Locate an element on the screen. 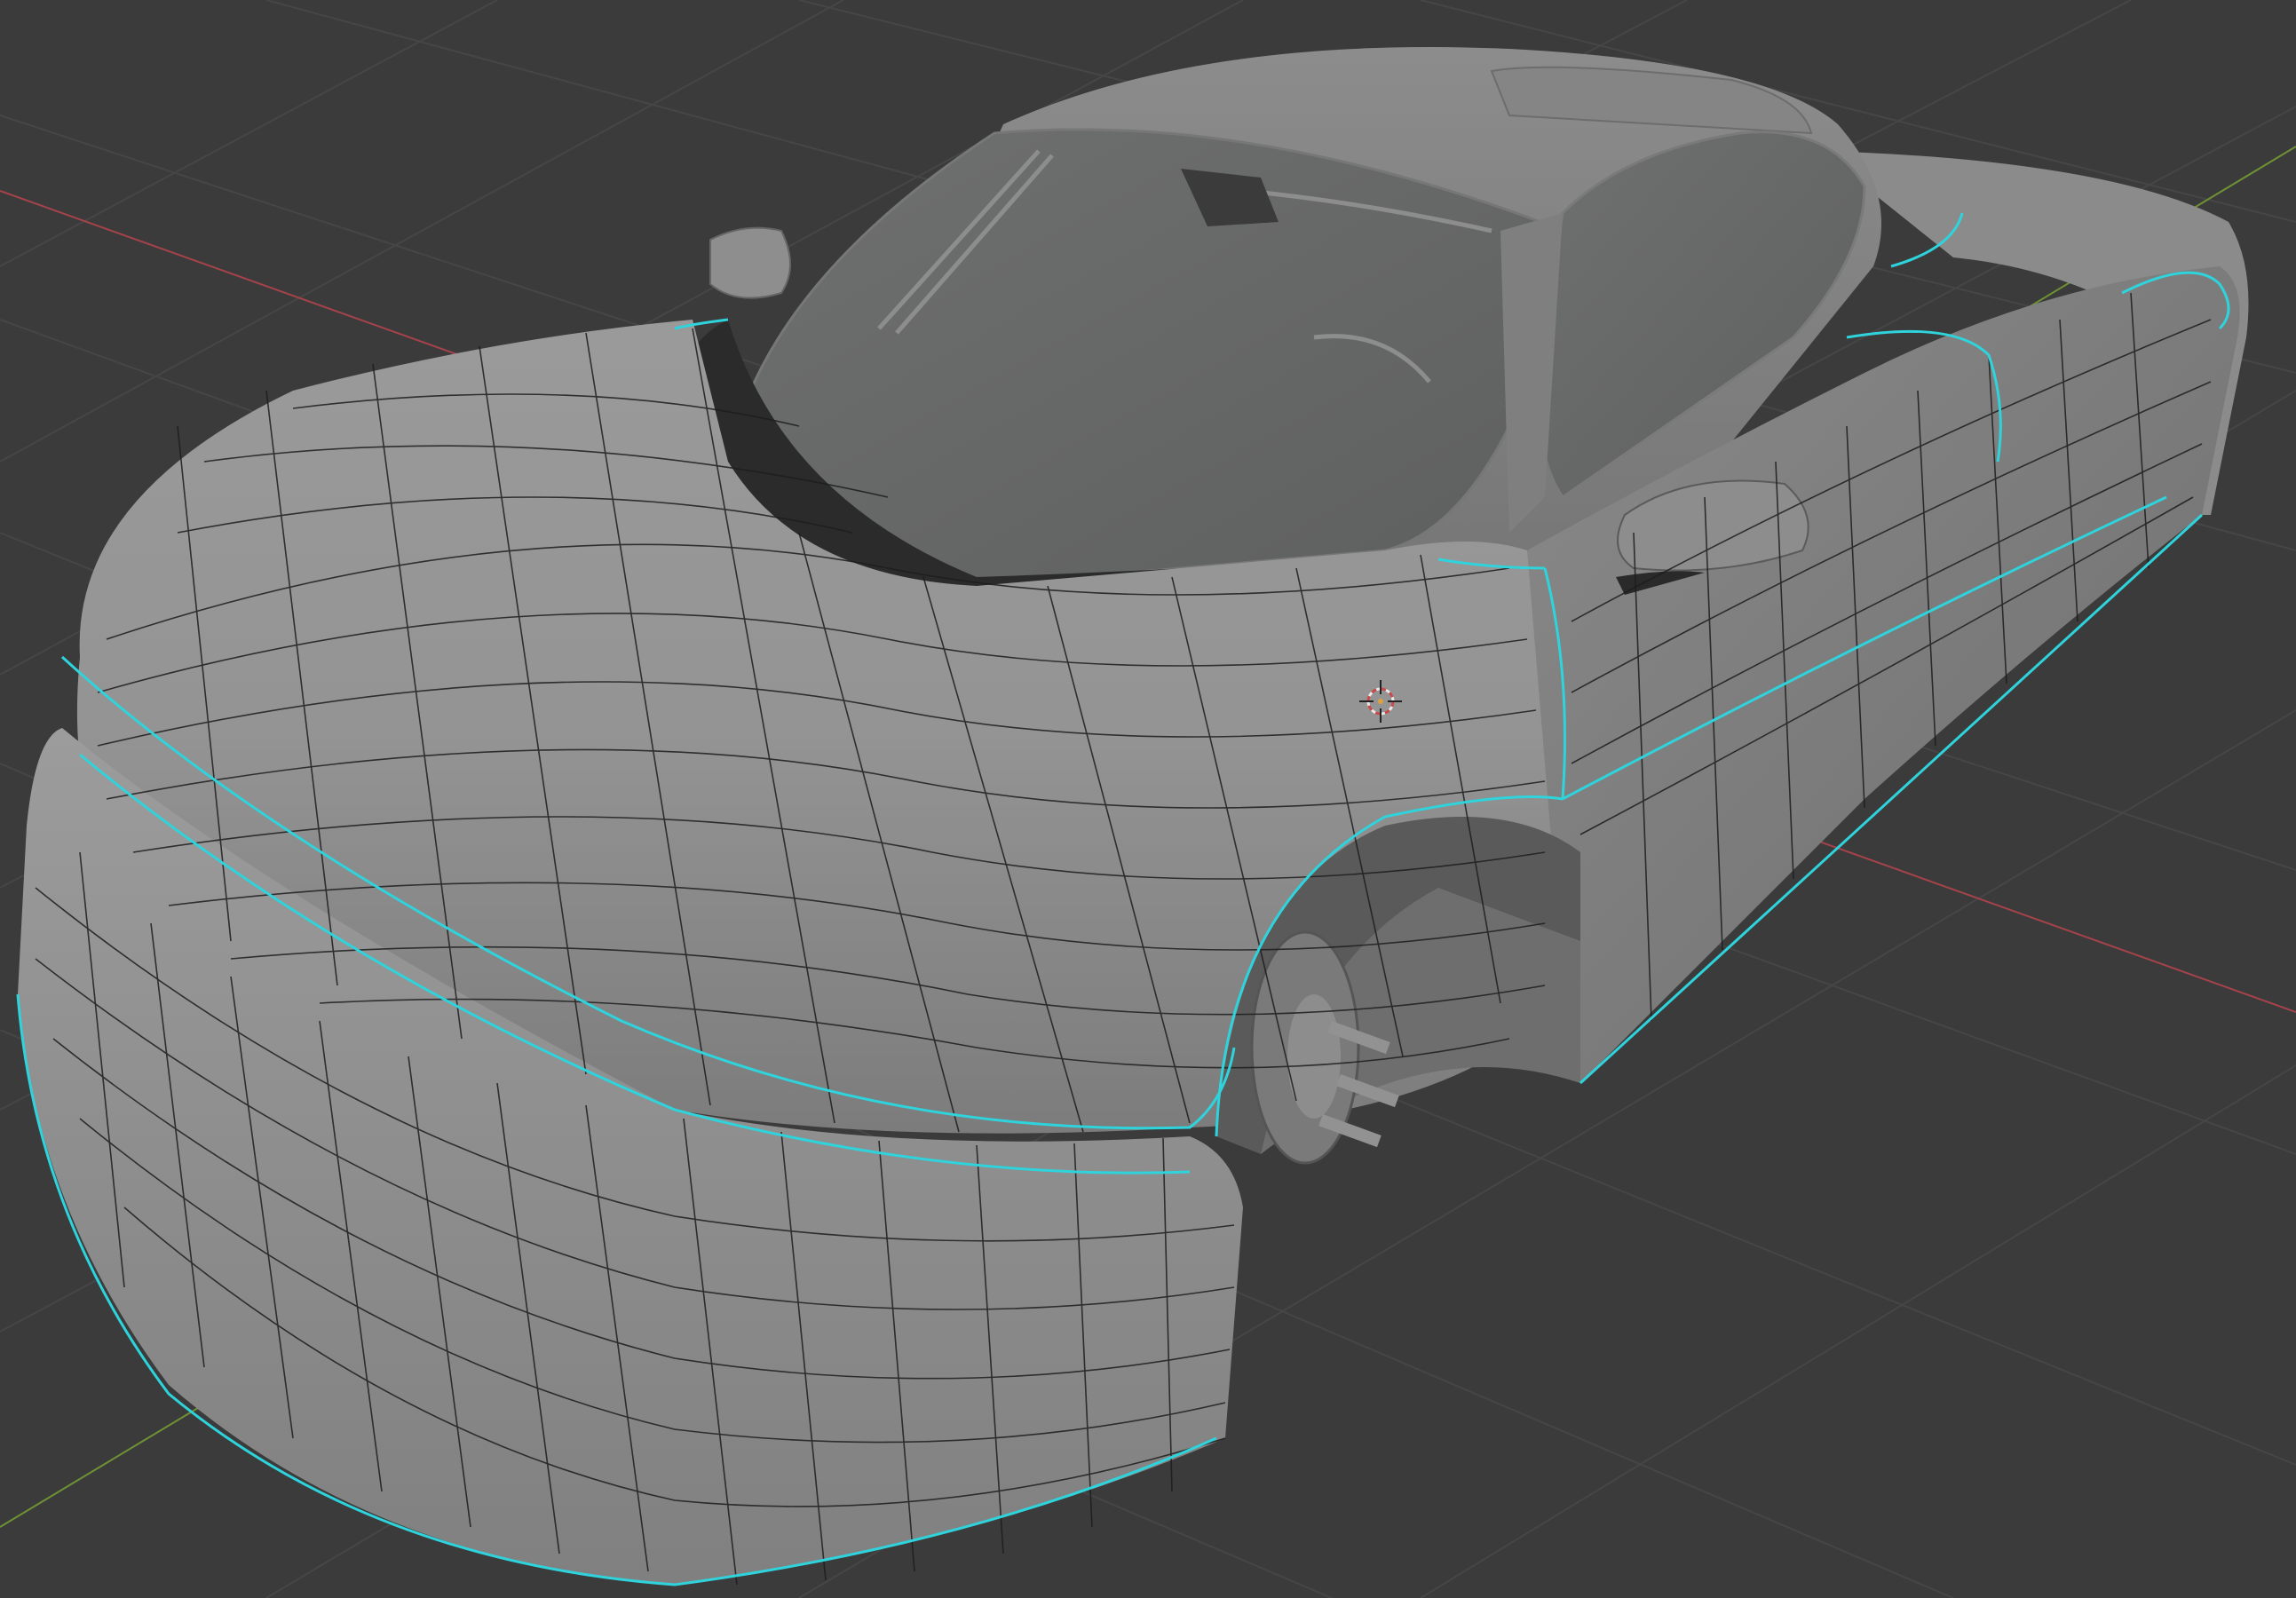  left-mirror is located at coordinates (750, 262).